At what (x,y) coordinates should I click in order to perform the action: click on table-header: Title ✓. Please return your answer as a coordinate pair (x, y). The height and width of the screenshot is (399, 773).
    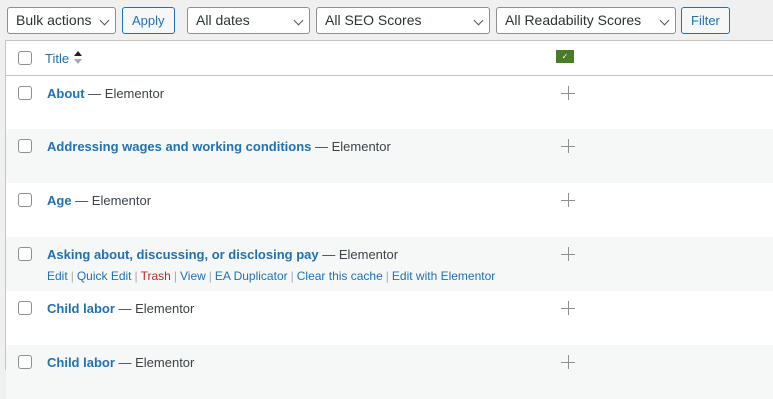
    Looking at the image, I should click on (389, 58).